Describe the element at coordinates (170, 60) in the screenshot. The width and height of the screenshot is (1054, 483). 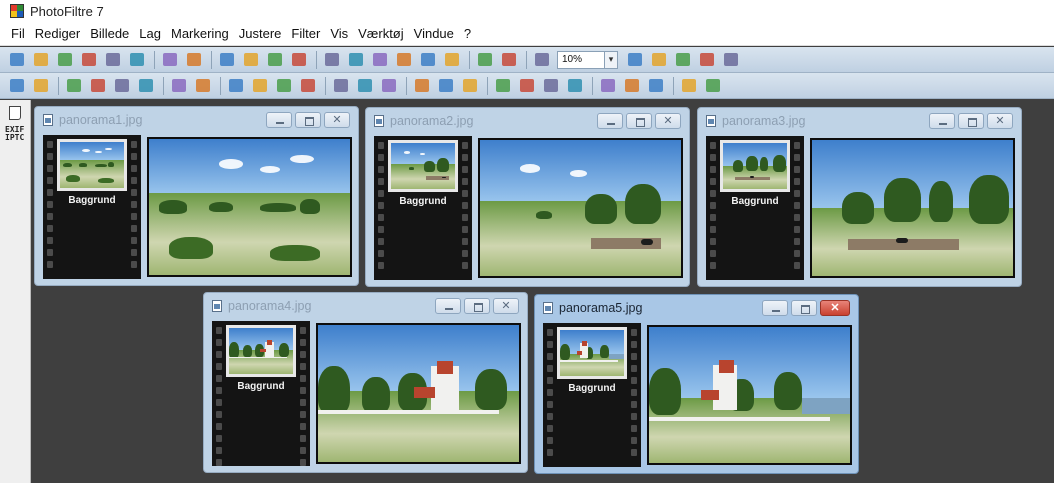
I see `undo-icon` at that location.